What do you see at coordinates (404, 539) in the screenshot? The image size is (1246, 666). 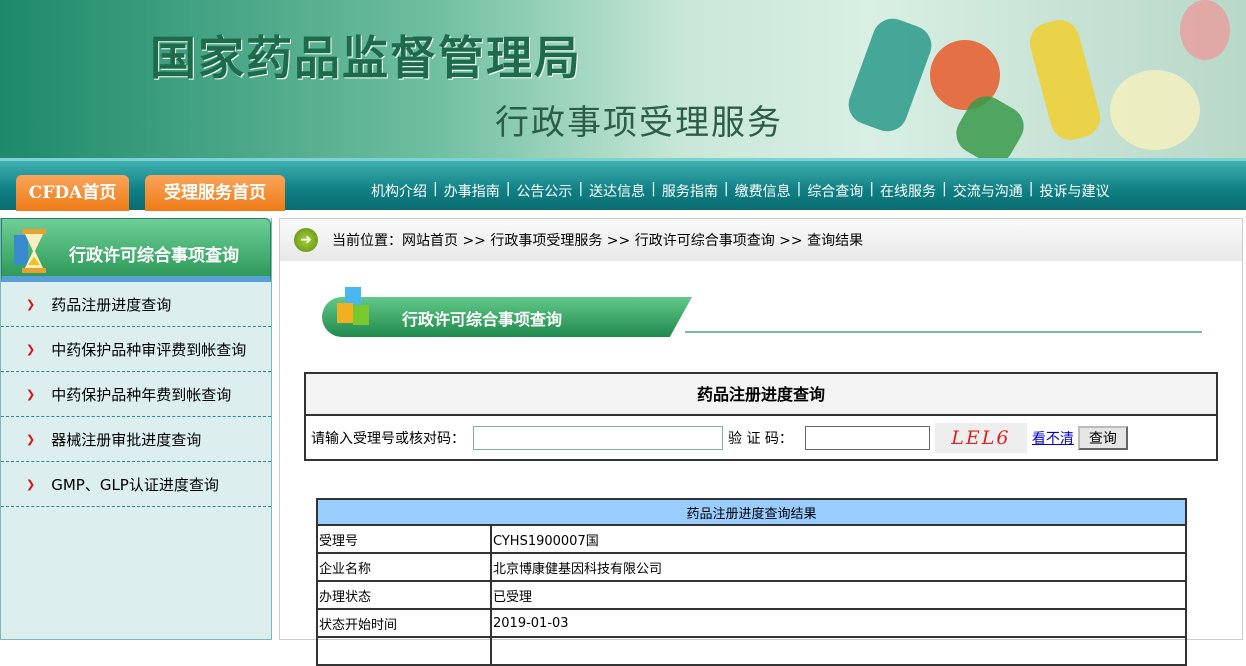 I see `field-label: 受理号` at bounding box center [404, 539].